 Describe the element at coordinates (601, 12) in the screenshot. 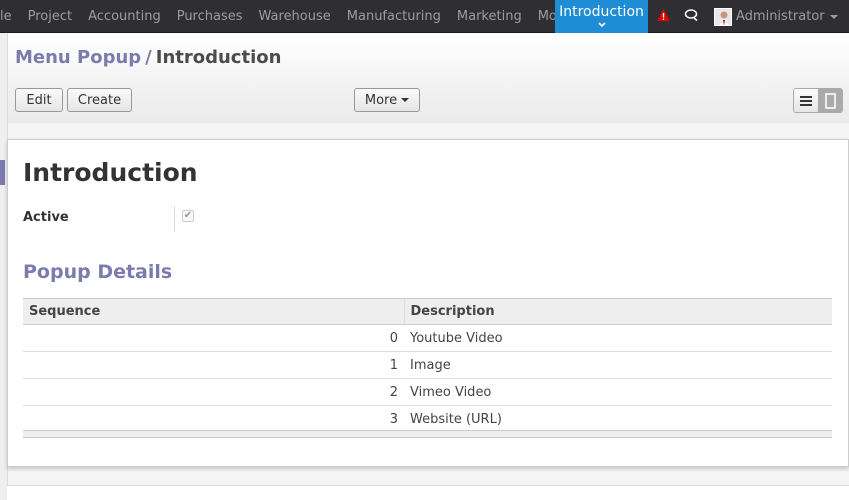

I see `introduction-tab-label: Introduction` at that location.